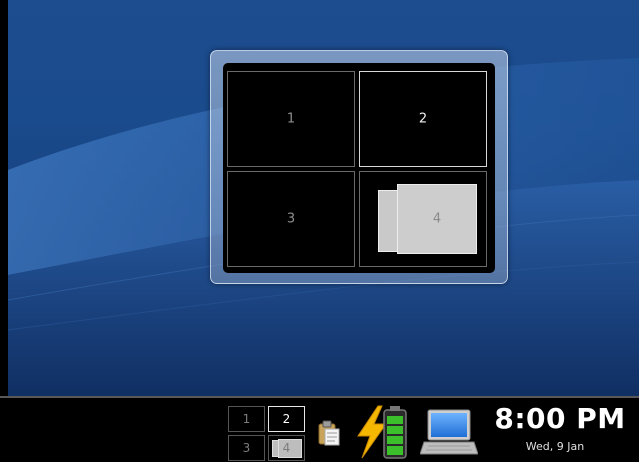 This screenshot has height=462, width=639. I want to click on desktop-label: 3, so click(291, 219).